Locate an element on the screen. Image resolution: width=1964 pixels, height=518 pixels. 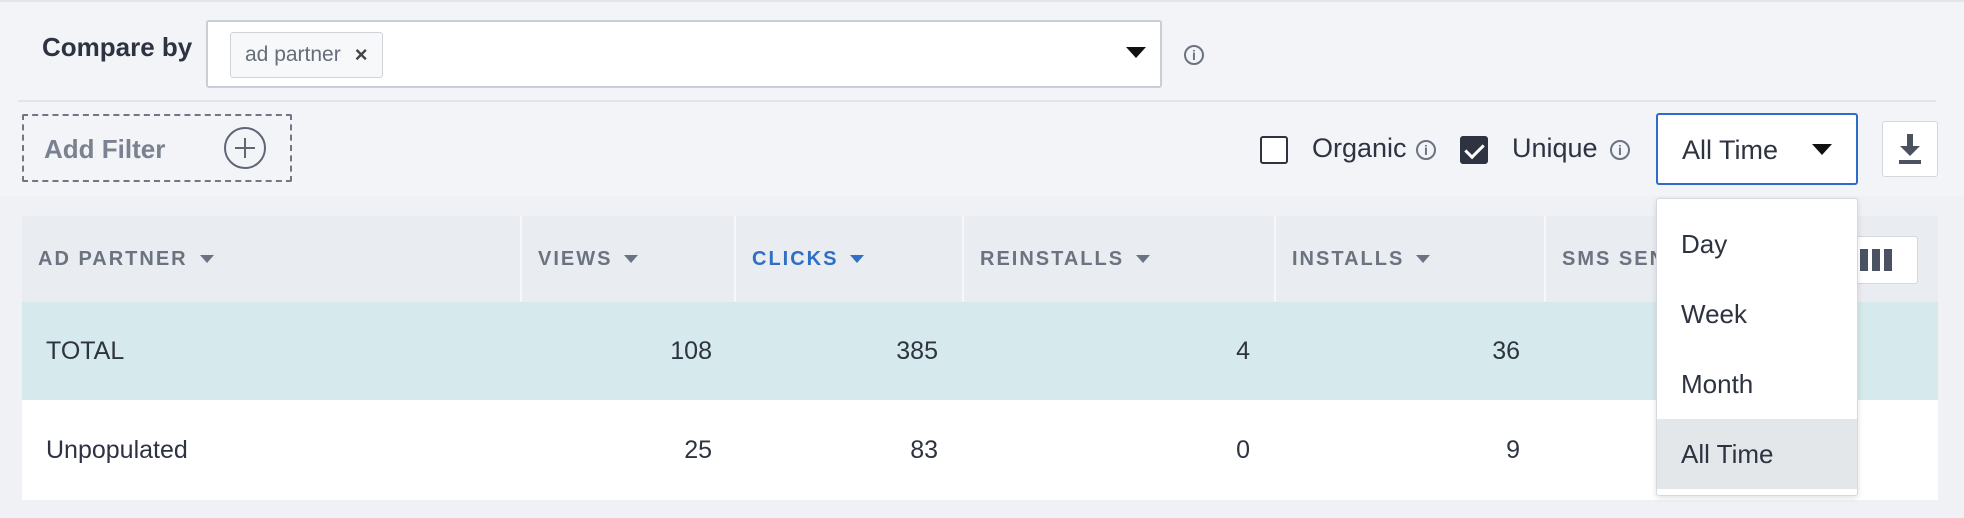
time-range-select: All Time is located at coordinates (1757, 149).